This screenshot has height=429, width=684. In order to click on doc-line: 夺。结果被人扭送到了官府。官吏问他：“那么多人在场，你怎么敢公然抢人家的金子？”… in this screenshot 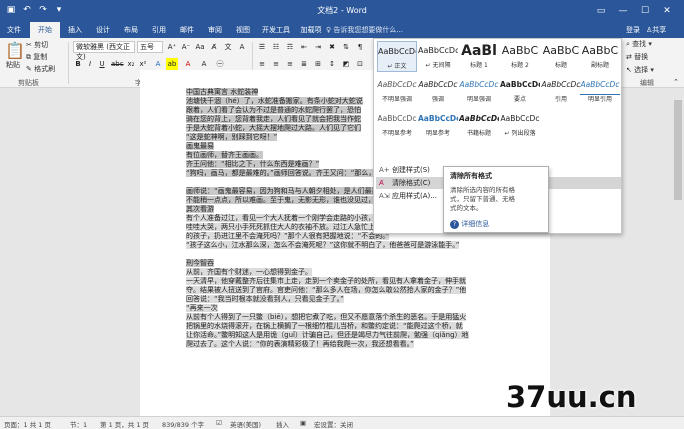, I will do `click(326, 290)`.